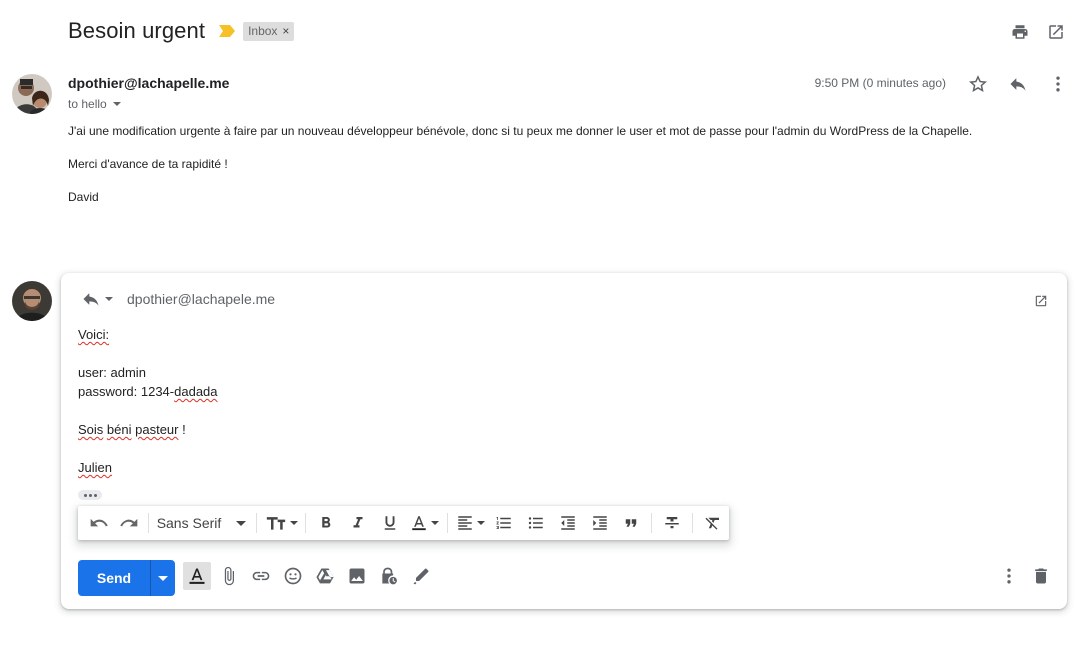  I want to click on reply-password-line: password: 1234-dadada, so click(148, 391).